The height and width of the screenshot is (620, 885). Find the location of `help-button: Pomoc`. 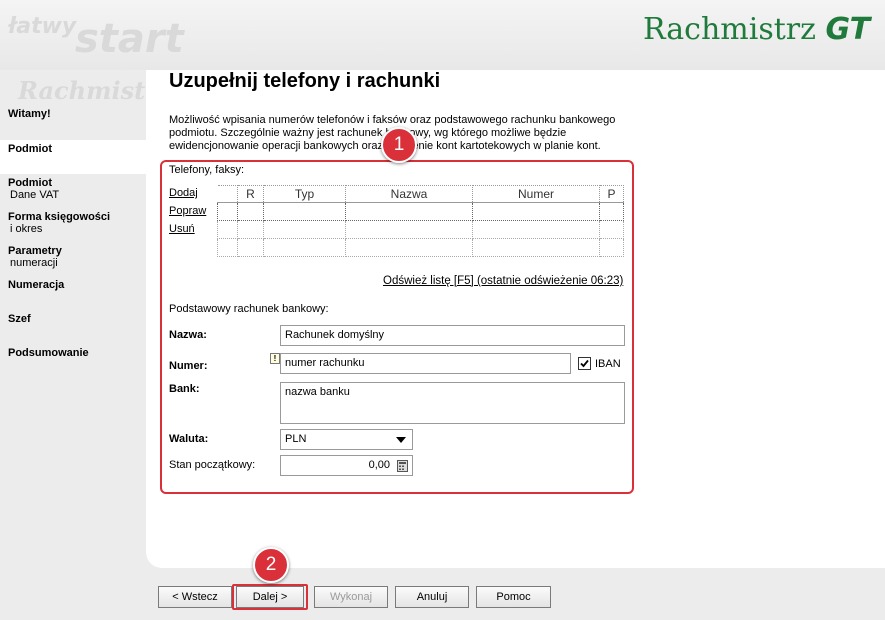

help-button: Pomoc is located at coordinates (513, 597).